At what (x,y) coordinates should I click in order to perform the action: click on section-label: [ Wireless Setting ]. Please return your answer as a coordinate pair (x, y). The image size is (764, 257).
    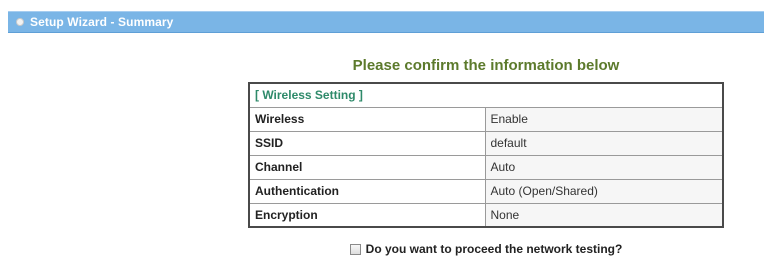
    Looking at the image, I should click on (486, 95).